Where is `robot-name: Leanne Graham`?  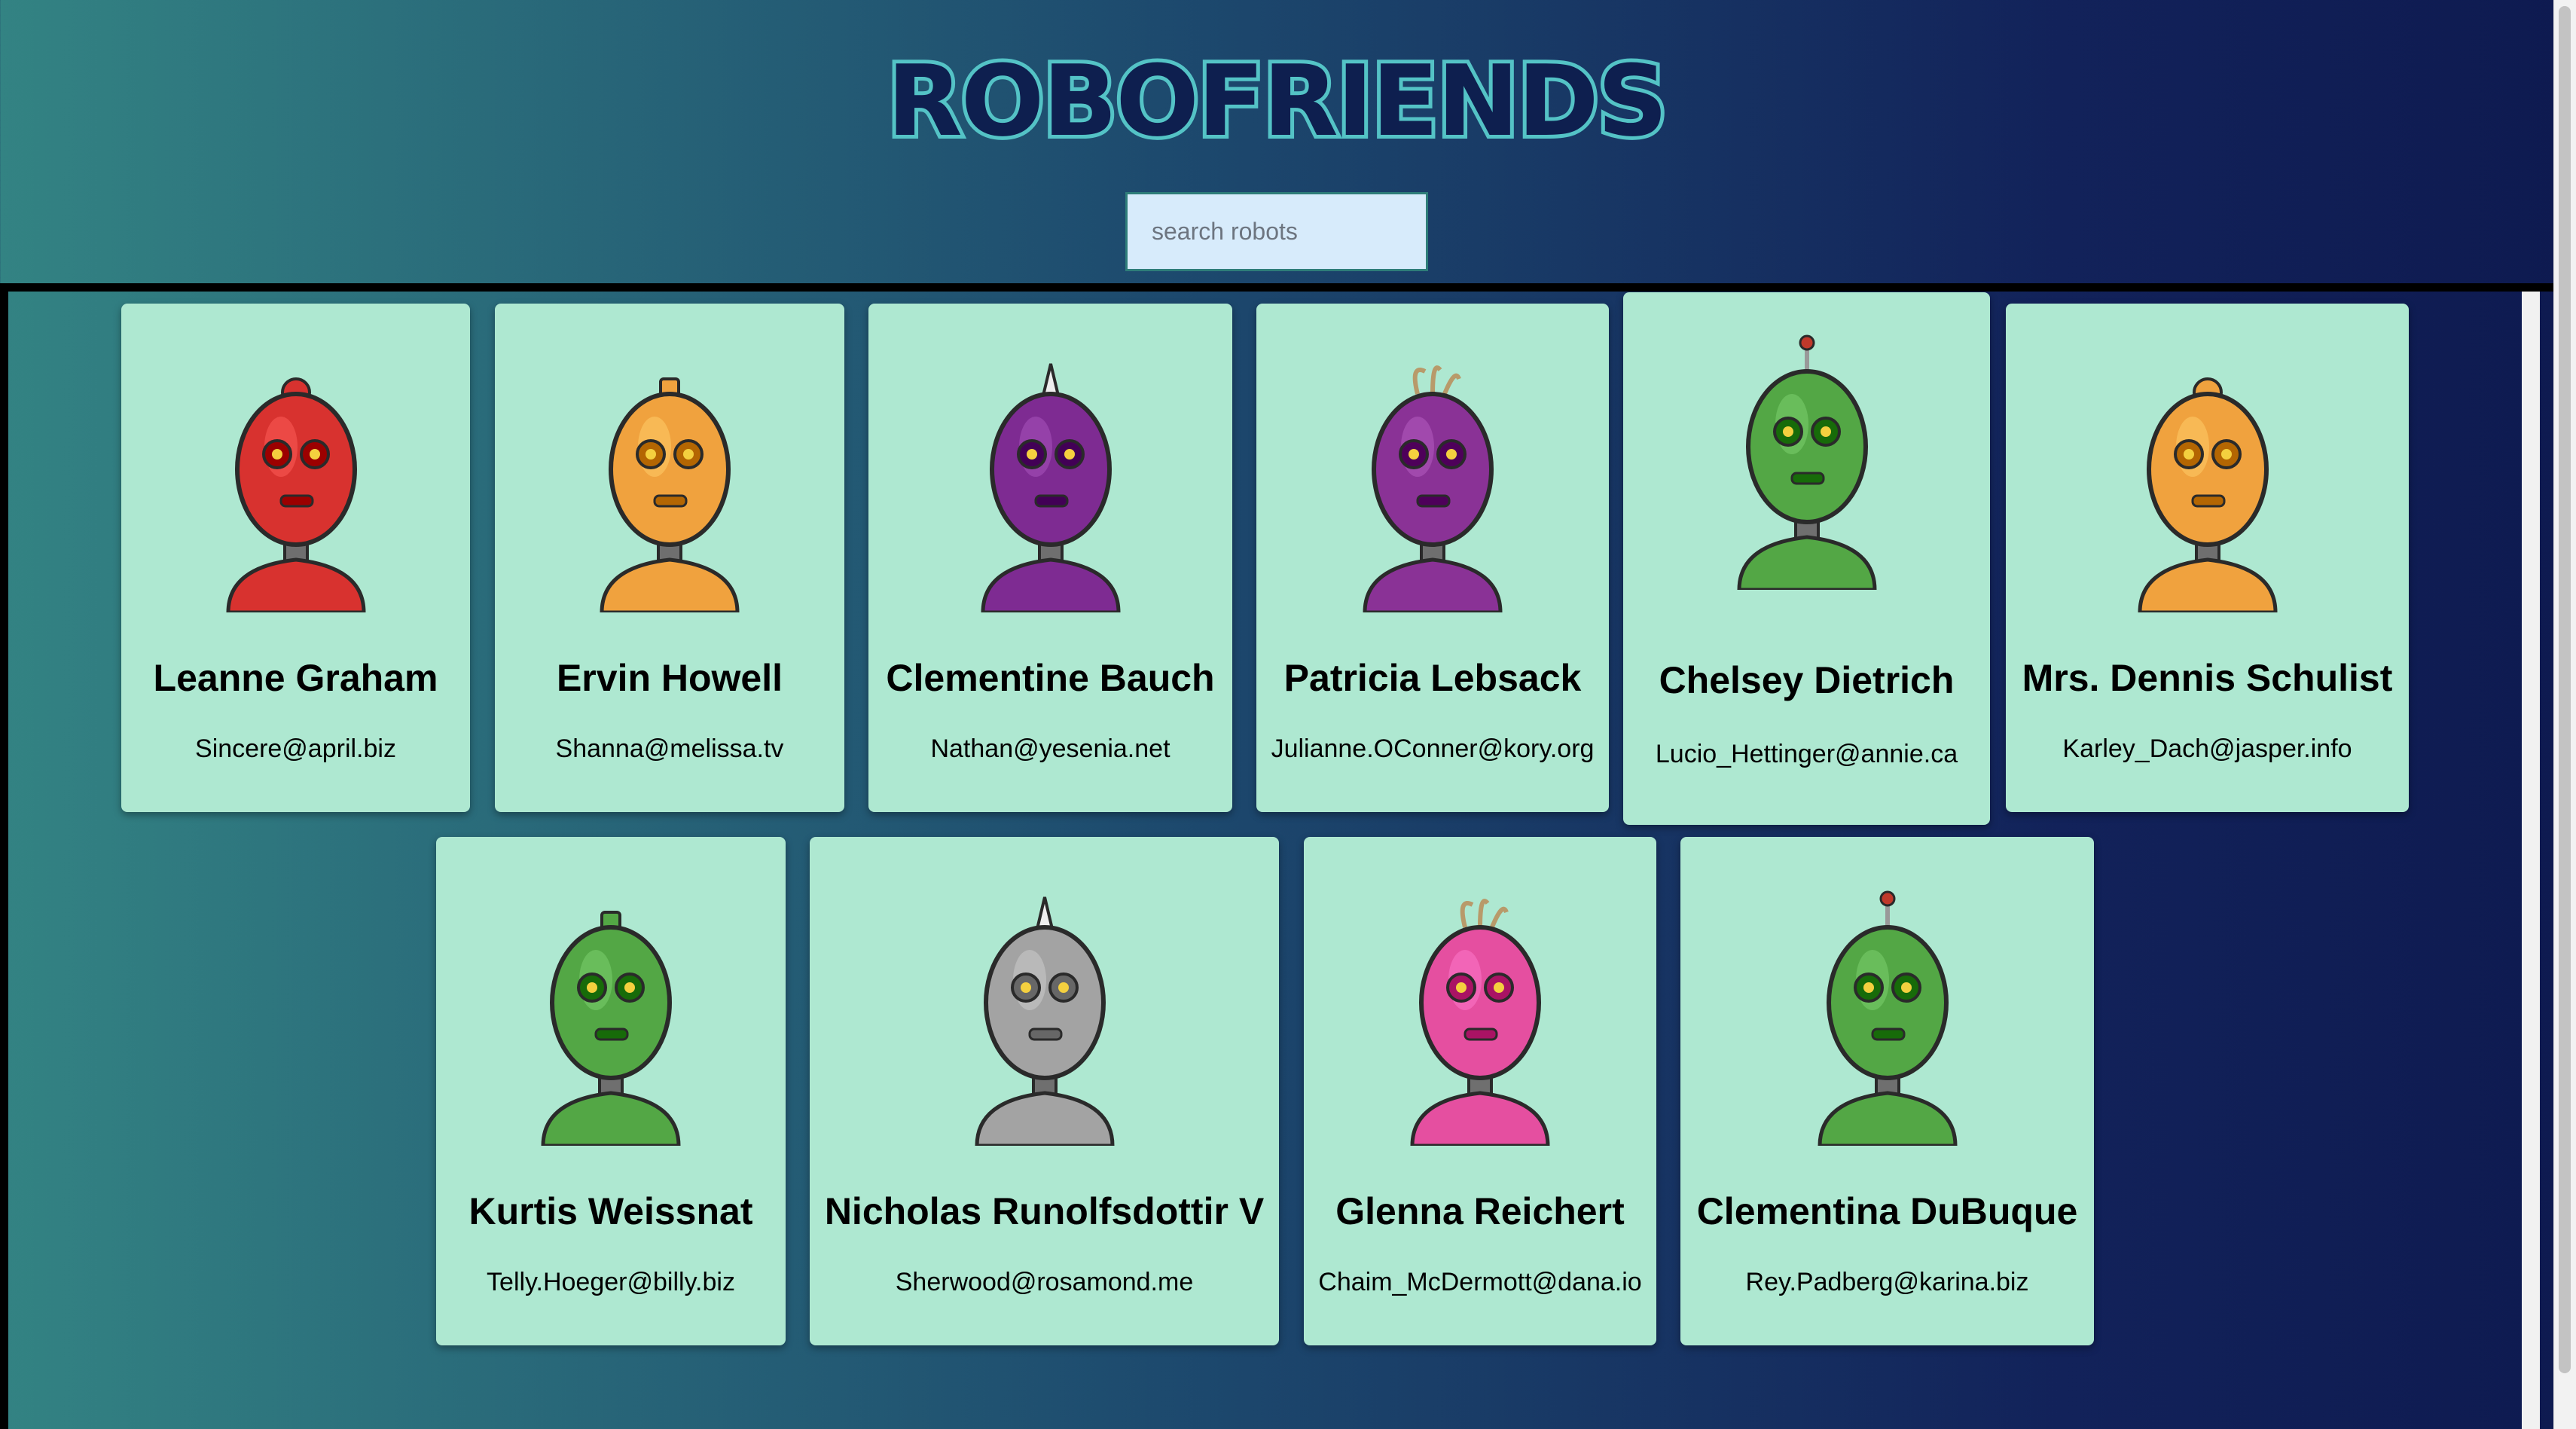
robot-name: Leanne Graham is located at coordinates (296, 678).